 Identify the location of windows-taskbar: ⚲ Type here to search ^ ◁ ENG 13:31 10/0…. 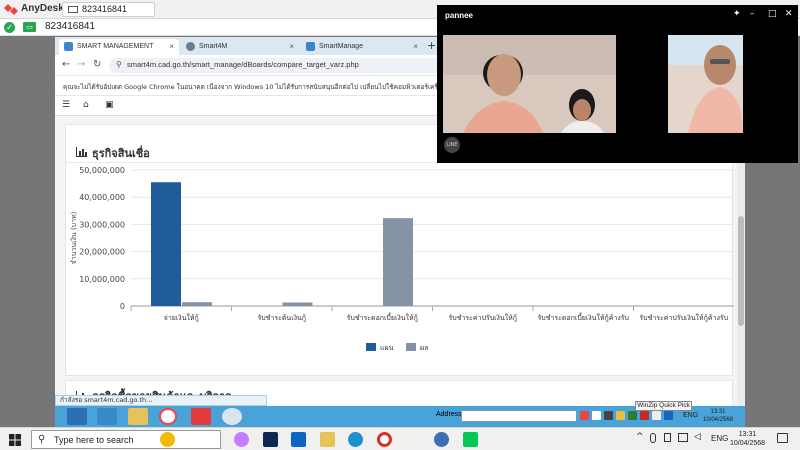
(400, 438).